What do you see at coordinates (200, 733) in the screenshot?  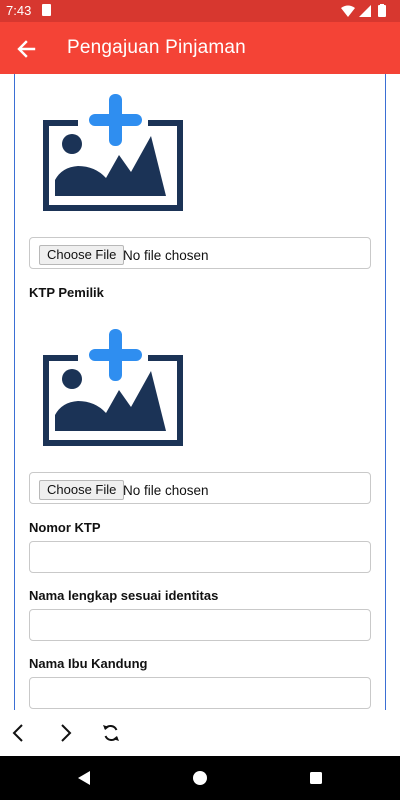 I see `browser-nav-bar` at bounding box center [200, 733].